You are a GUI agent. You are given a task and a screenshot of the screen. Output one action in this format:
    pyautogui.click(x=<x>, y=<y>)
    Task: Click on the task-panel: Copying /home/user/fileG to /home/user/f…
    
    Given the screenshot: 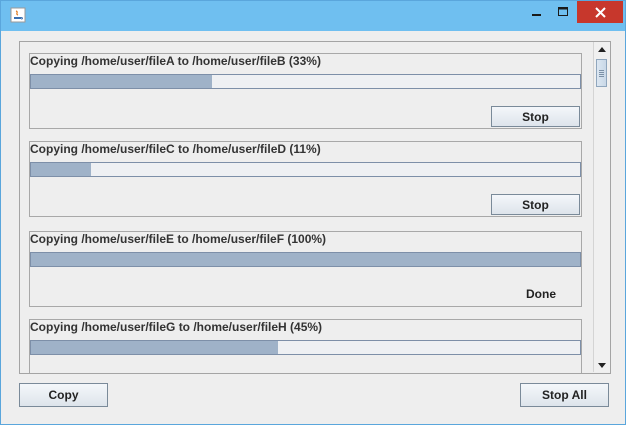 What is the action you would take?
    pyautogui.click(x=305, y=346)
    